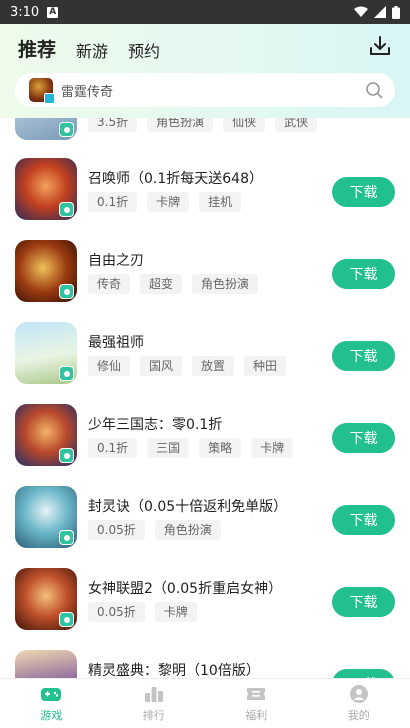 The height and width of the screenshot is (728, 410). I want to click on game-tag: 传奇, so click(109, 284).